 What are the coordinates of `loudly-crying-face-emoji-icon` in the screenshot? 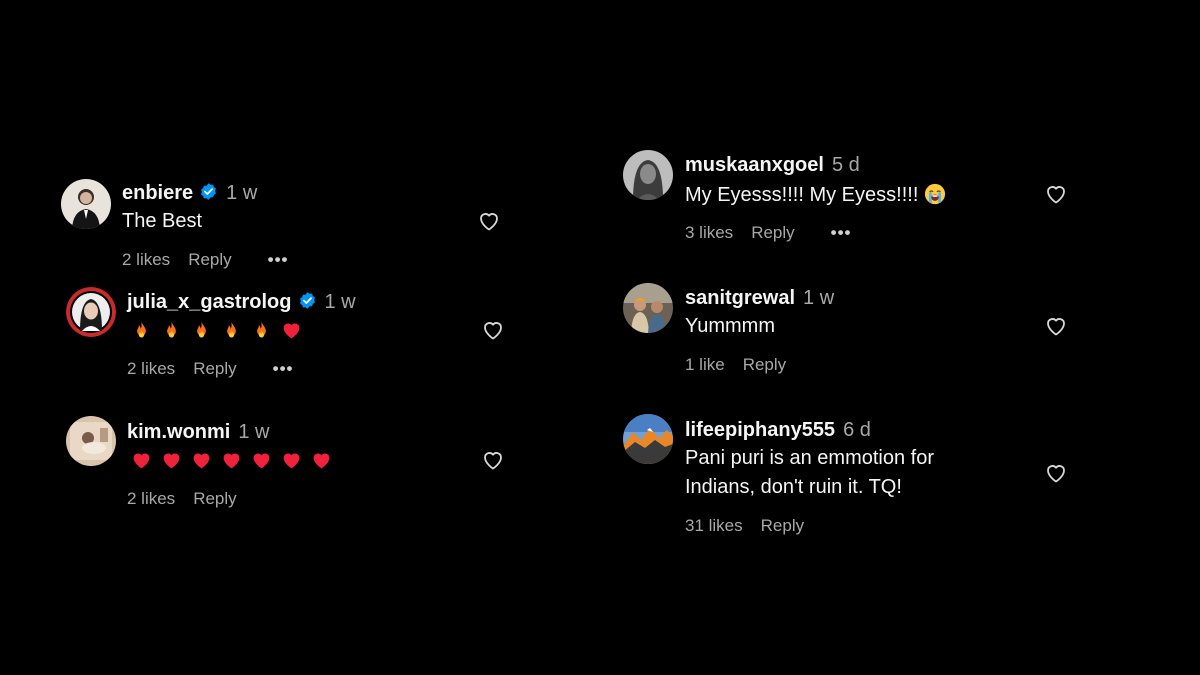 It's located at (935, 194).